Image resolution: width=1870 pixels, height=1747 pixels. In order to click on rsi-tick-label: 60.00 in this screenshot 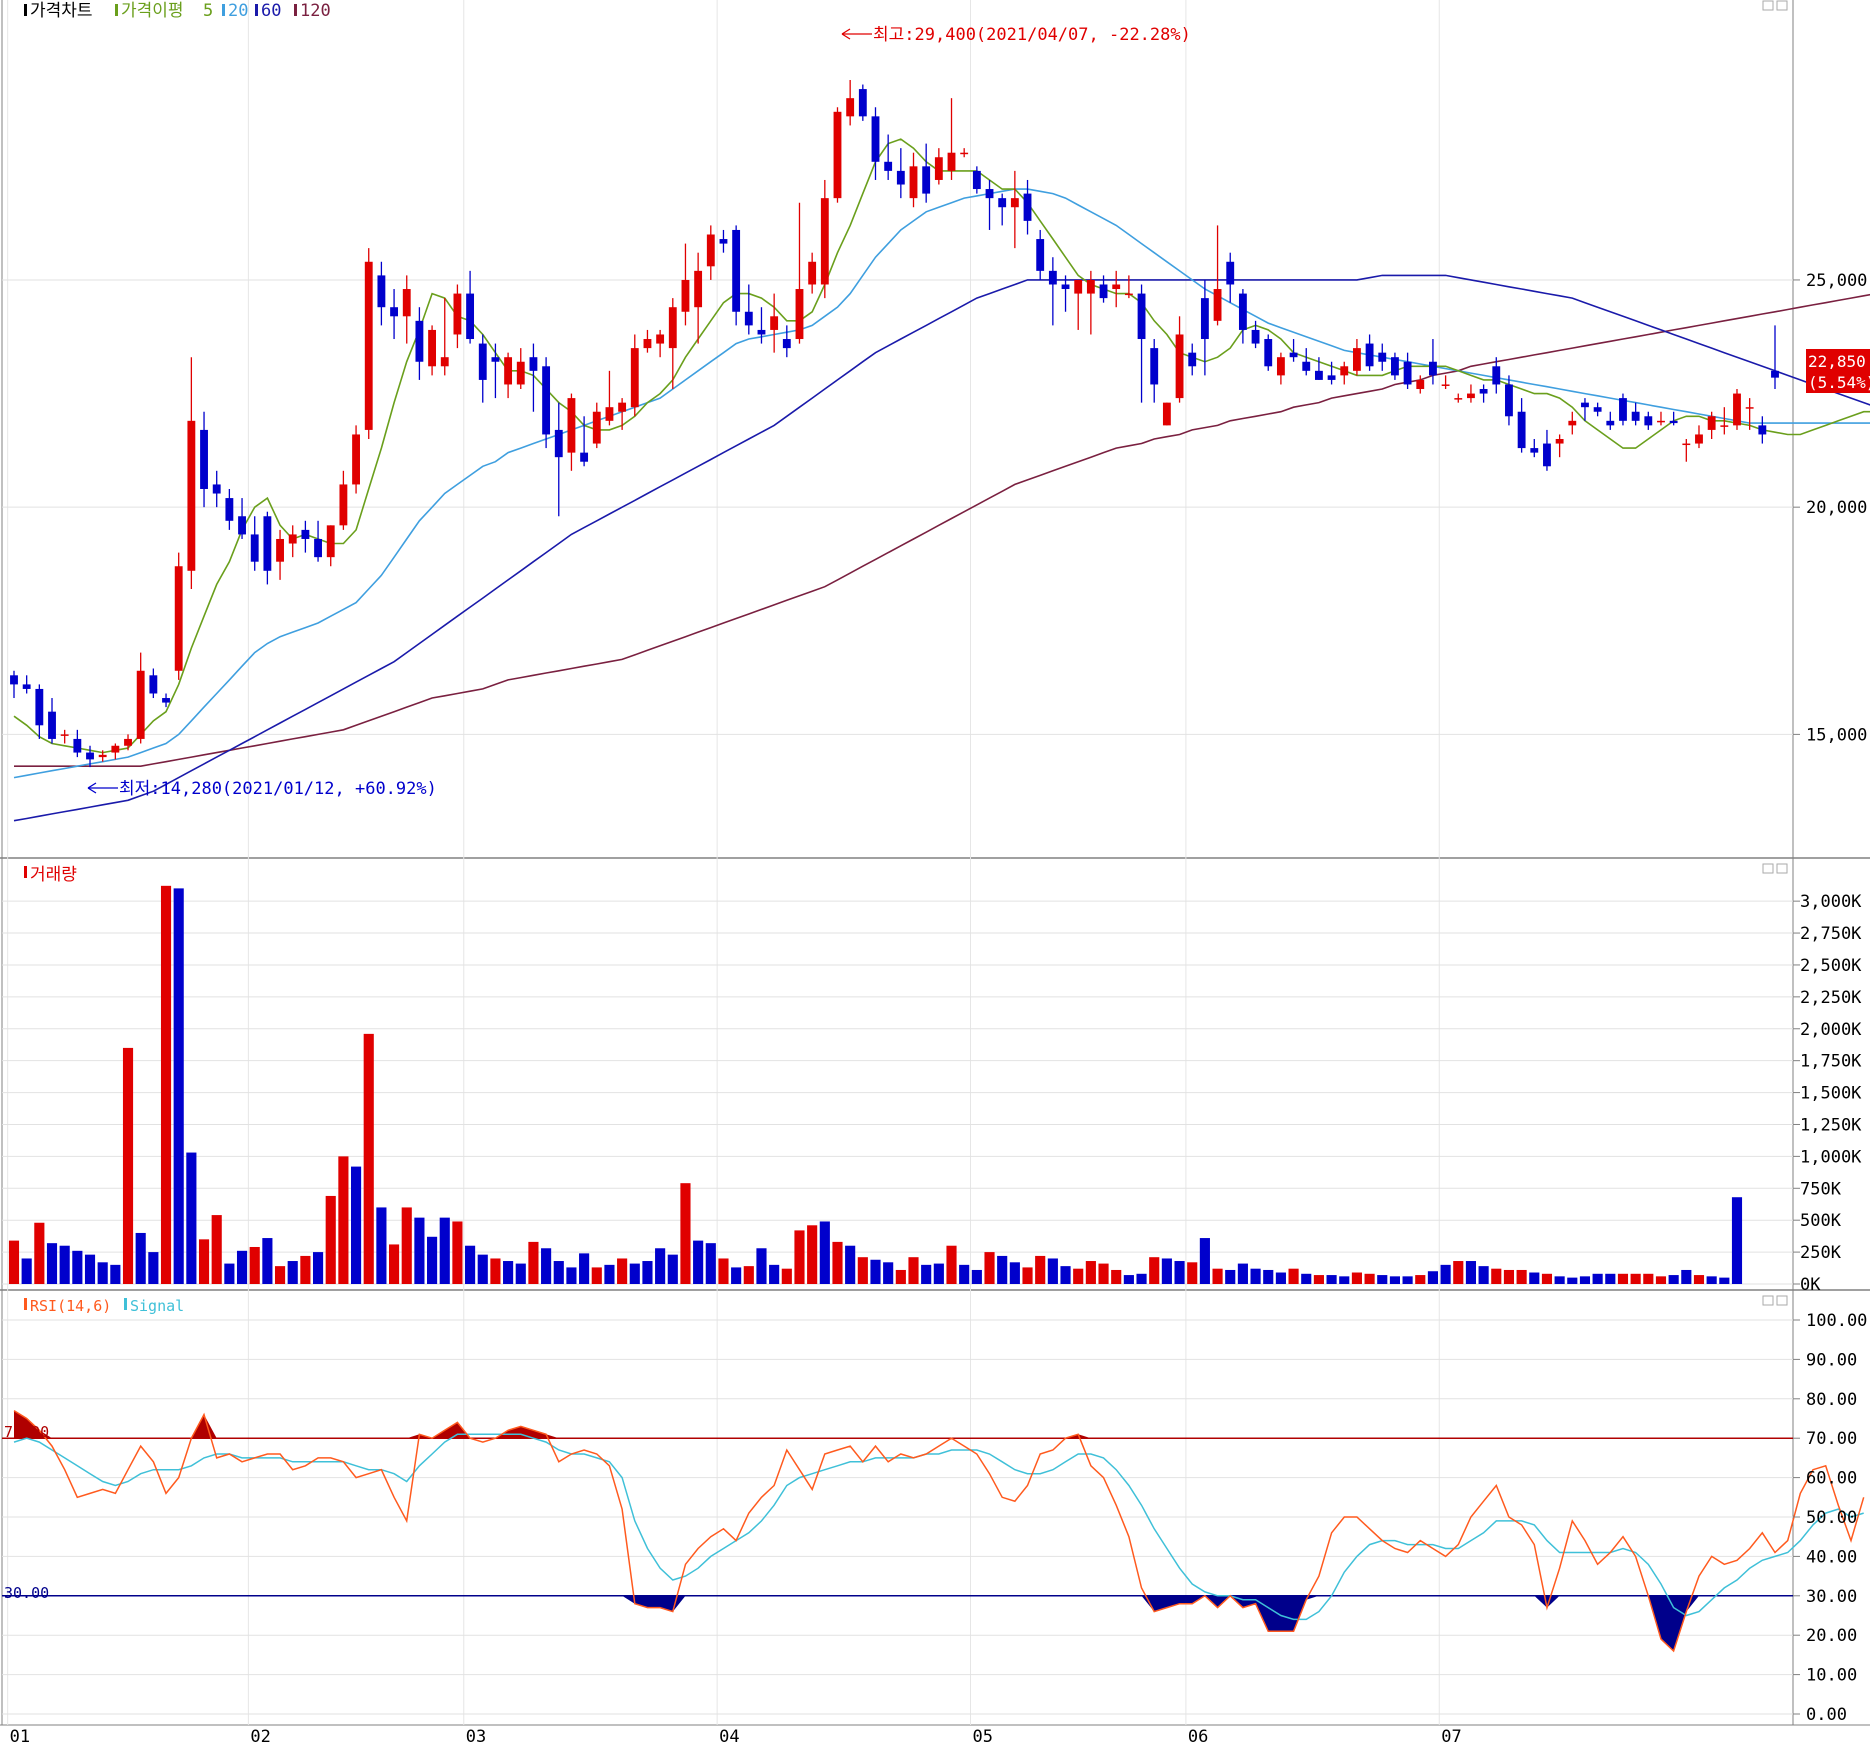, I will do `click(1831, 1479)`.